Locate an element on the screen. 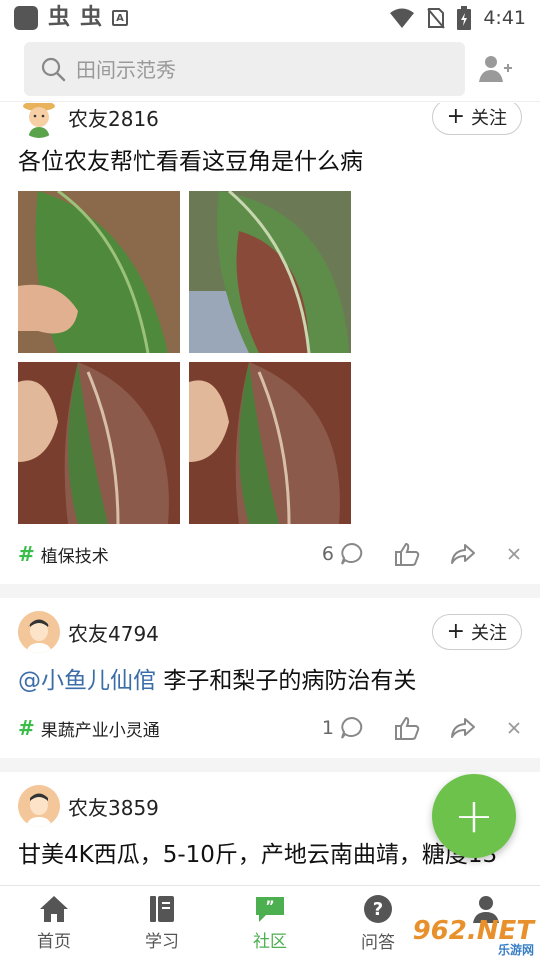 This screenshot has width=540, height=960. status-bar: 虫 虫 A 4:41 is located at coordinates (270, 18).